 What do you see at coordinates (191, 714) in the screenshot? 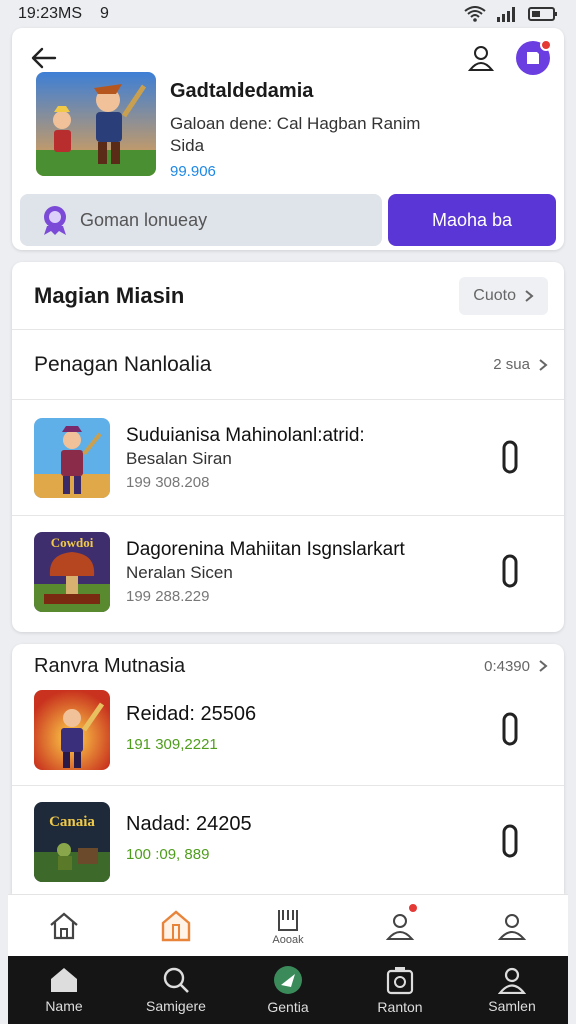
I see `item-title: Reidad: 25506` at bounding box center [191, 714].